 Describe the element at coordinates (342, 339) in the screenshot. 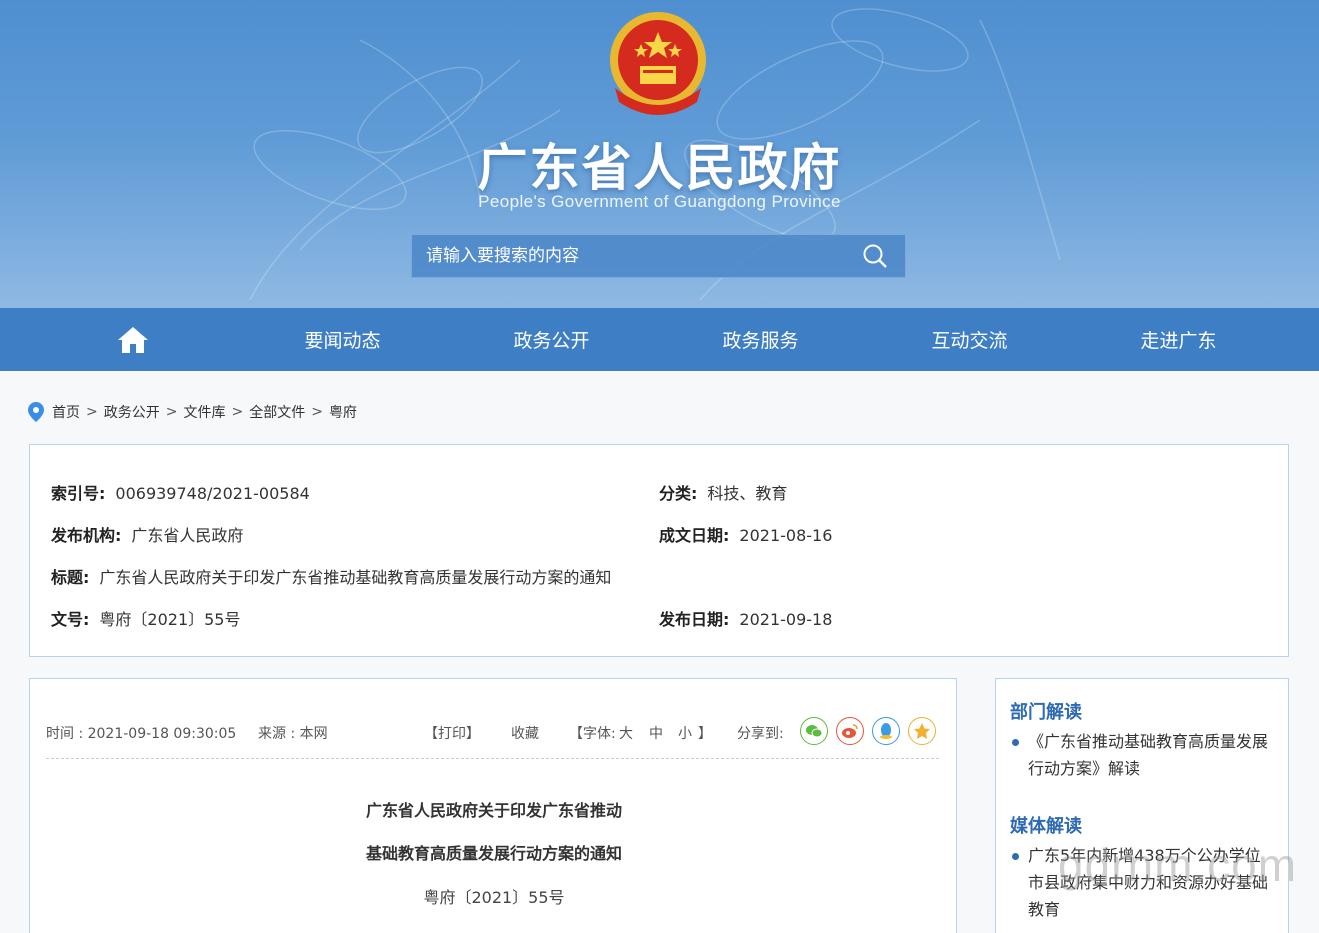

I see `nav-item-news: 要闻动态` at that location.